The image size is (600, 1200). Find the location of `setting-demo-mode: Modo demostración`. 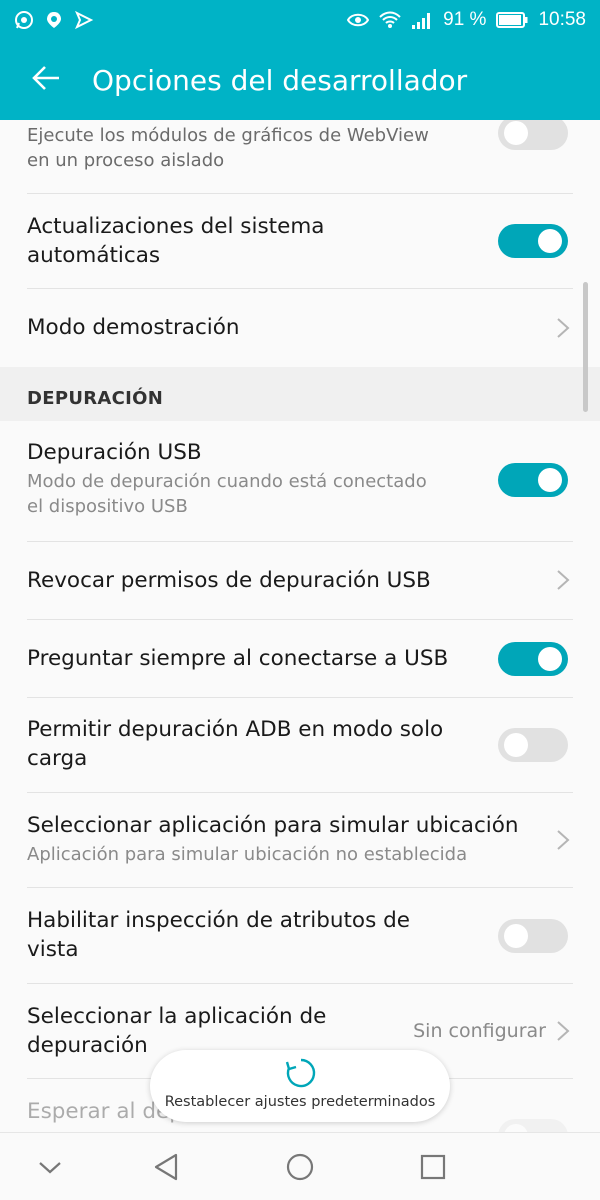

setting-demo-mode: Modo demostración is located at coordinates (300, 328).